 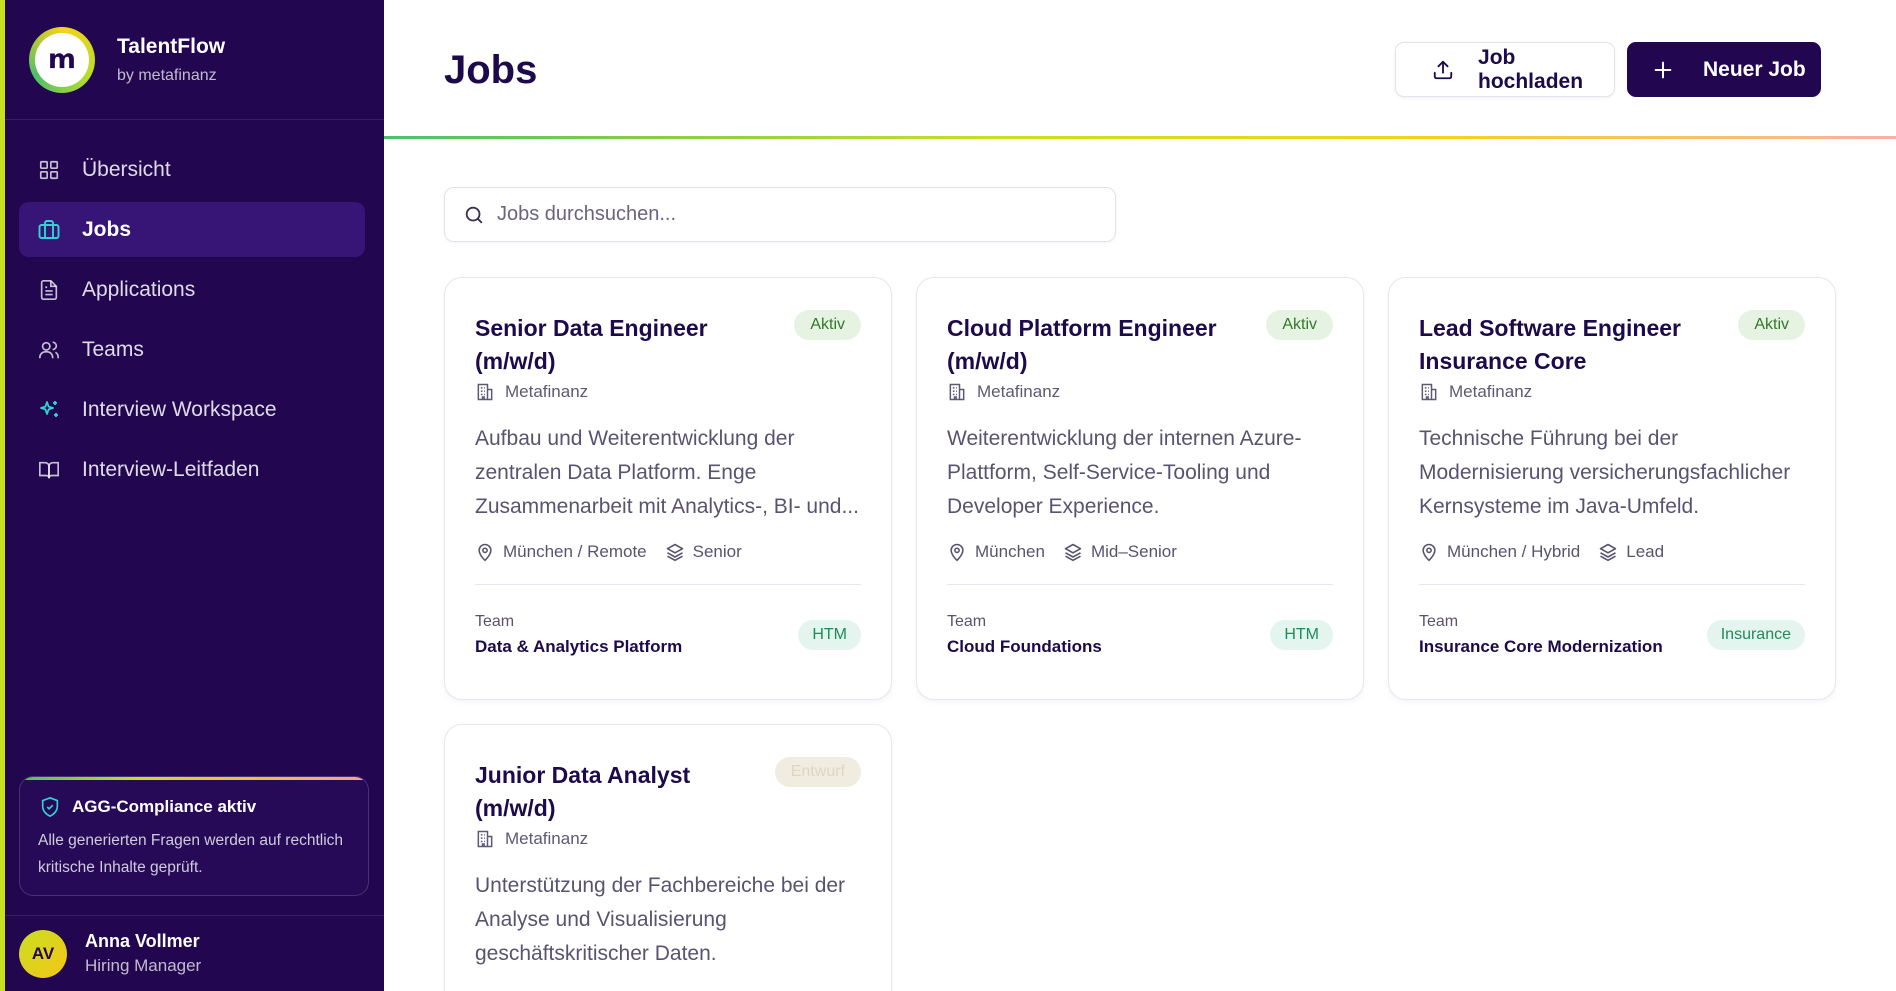 What do you see at coordinates (817, 772) in the screenshot?
I see `status-badge: Entwurf` at bounding box center [817, 772].